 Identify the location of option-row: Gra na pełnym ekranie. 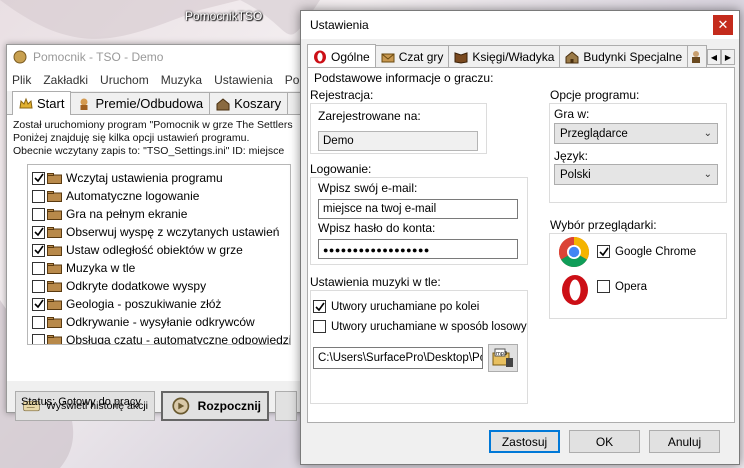
(161, 214).